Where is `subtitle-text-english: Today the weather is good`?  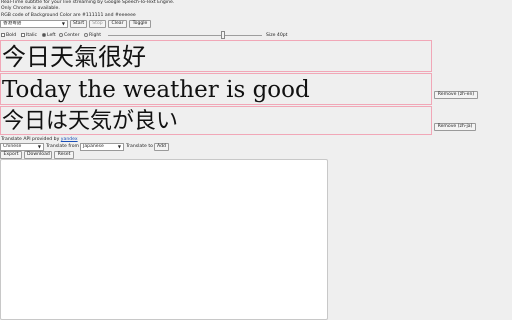
subtitle-text-english: Today the weather is good is located at coordinates (156, 90).